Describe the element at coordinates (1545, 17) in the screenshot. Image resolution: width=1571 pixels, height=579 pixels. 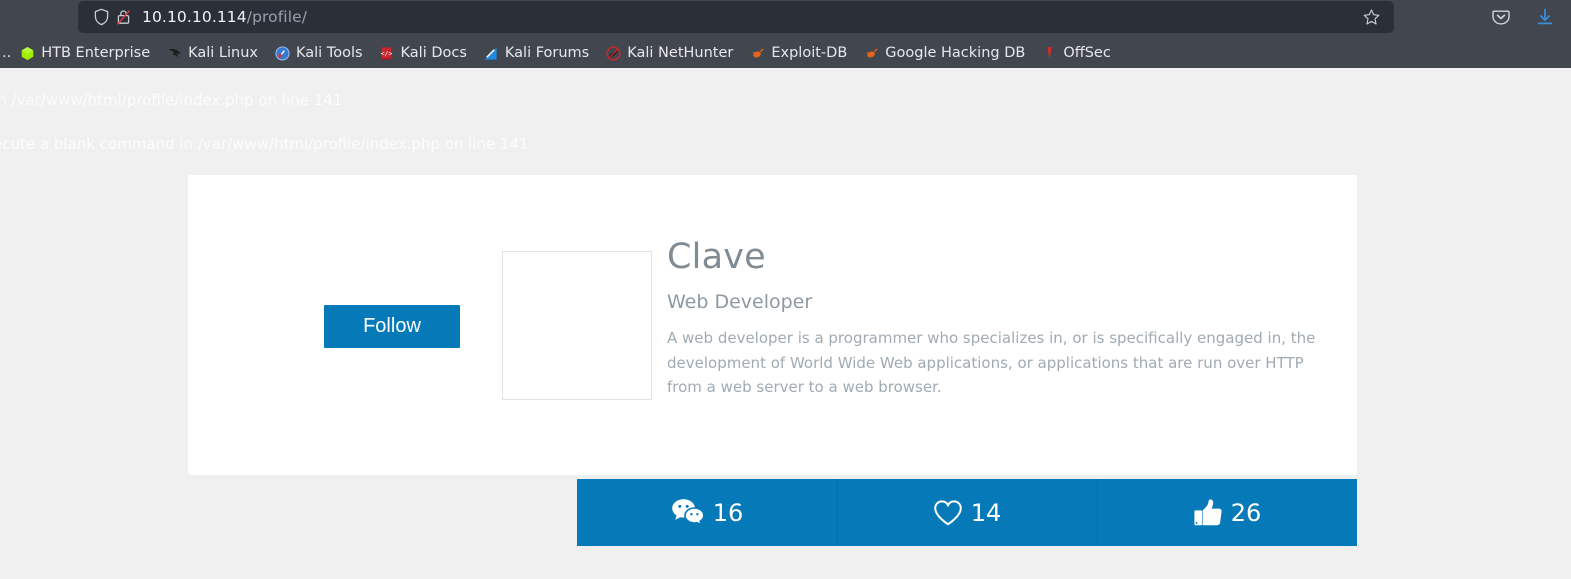
I see `download-arrow-icon` at that location.